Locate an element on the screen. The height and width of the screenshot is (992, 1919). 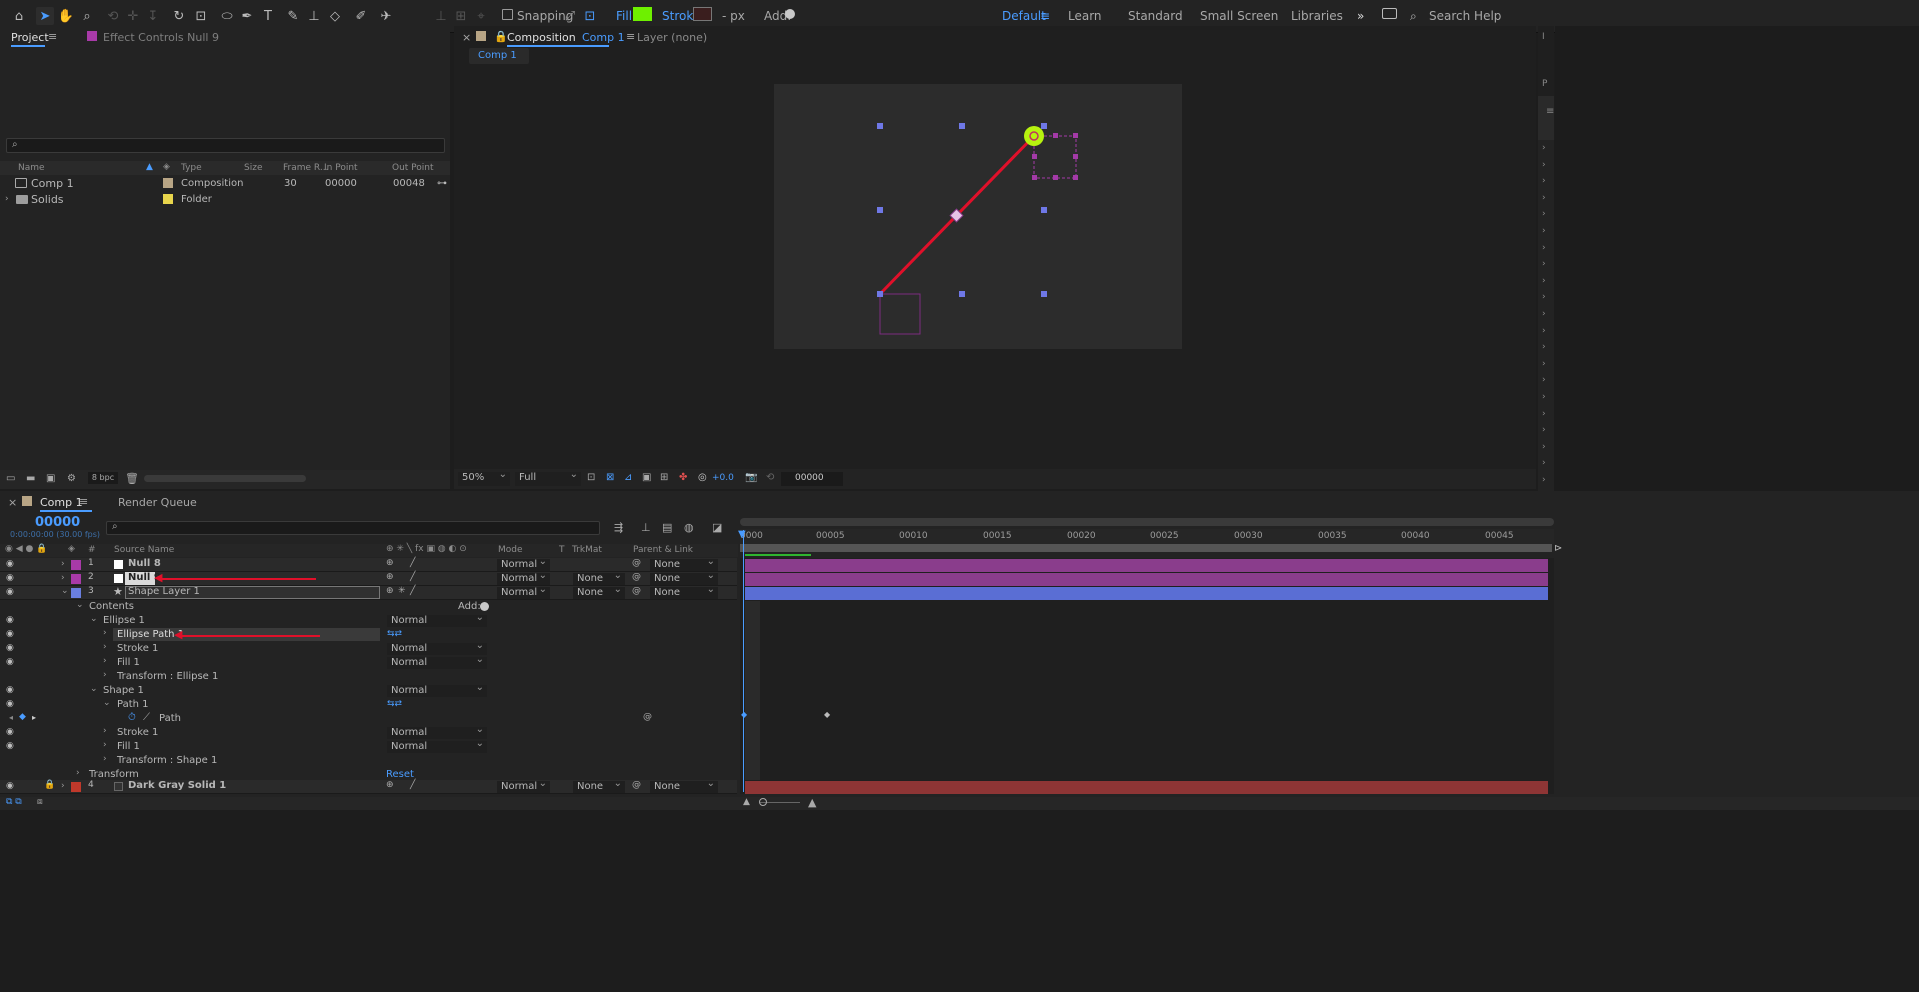
fast-preview-icon: ⊡ is located at coordinates (591, 477).